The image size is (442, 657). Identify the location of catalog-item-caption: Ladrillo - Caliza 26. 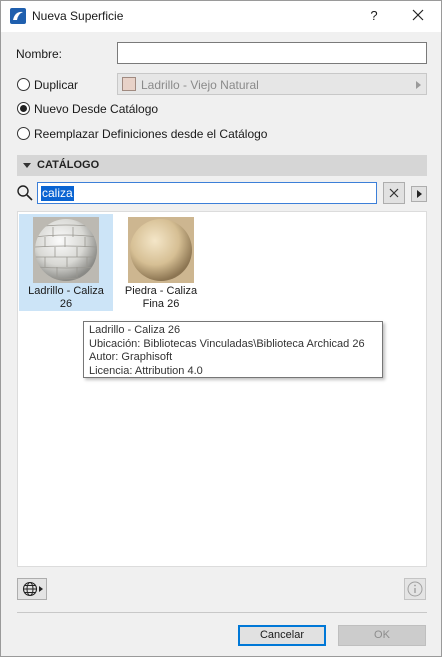
(66, 298).